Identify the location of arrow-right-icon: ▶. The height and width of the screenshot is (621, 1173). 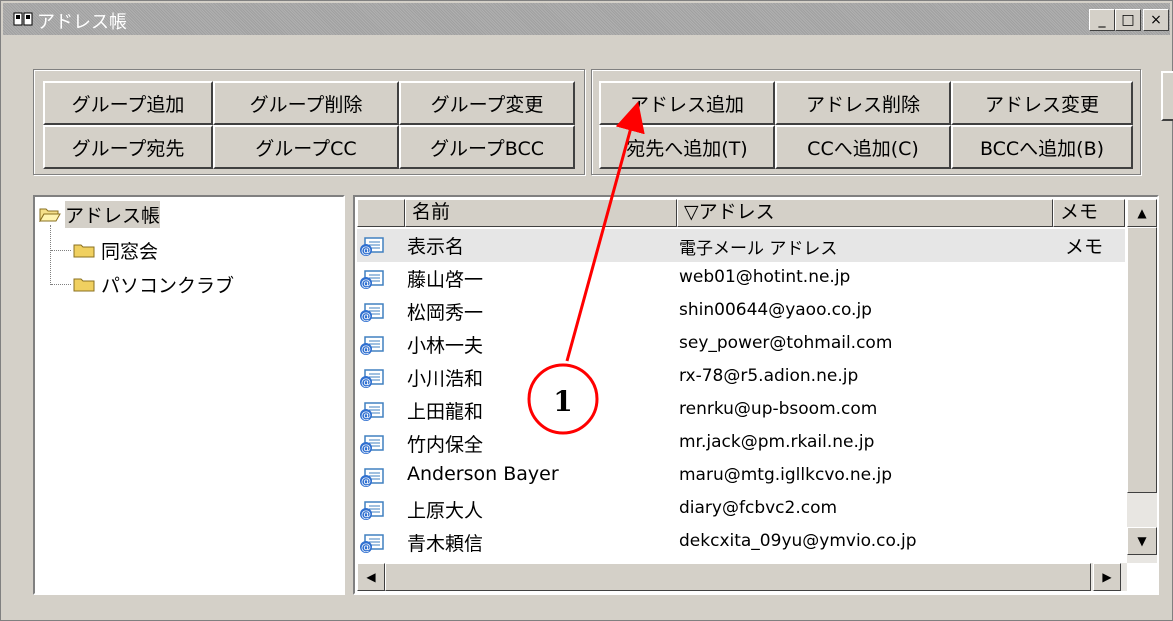
(1107, 577).